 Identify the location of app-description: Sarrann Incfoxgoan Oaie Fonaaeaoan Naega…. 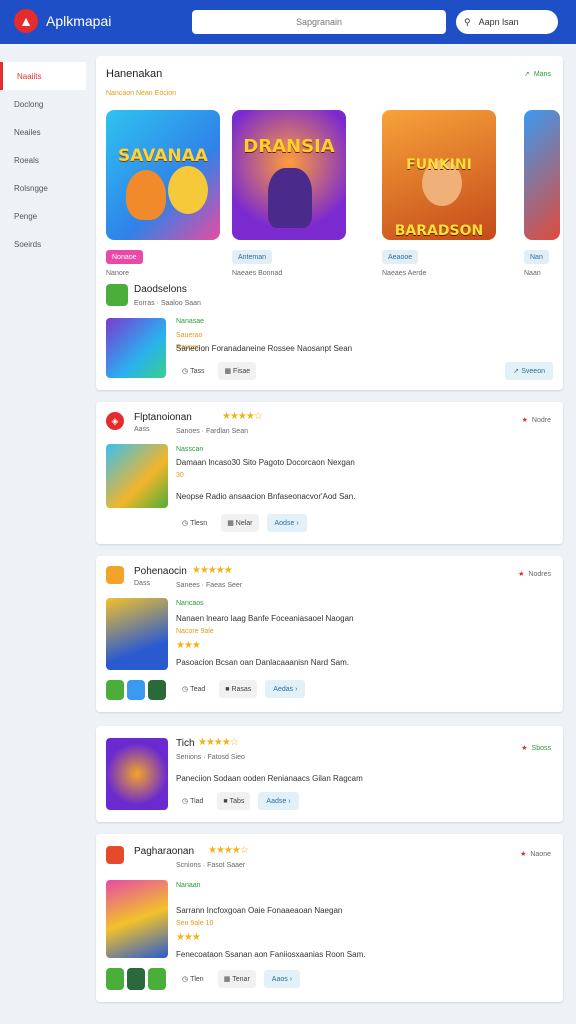
(259, 910).